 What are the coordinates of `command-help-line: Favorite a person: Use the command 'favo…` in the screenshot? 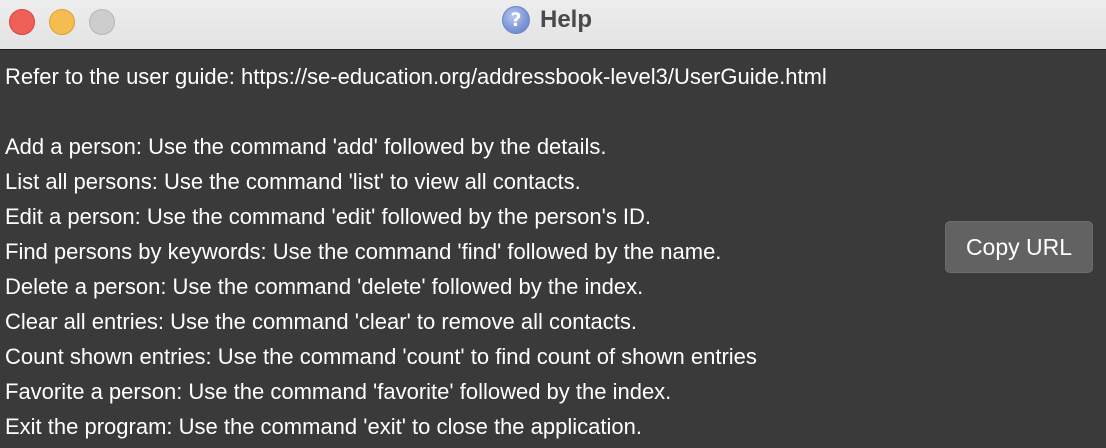 It's located at (338, 391).